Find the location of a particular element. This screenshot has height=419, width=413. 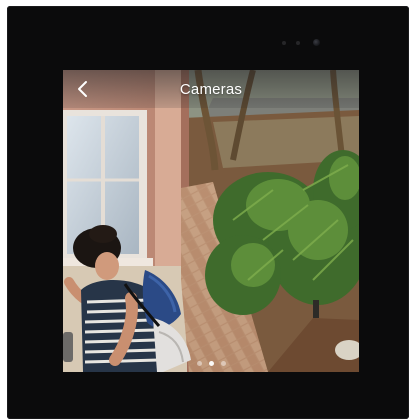

page-title: Cameras is located at coordinates (211, 89).